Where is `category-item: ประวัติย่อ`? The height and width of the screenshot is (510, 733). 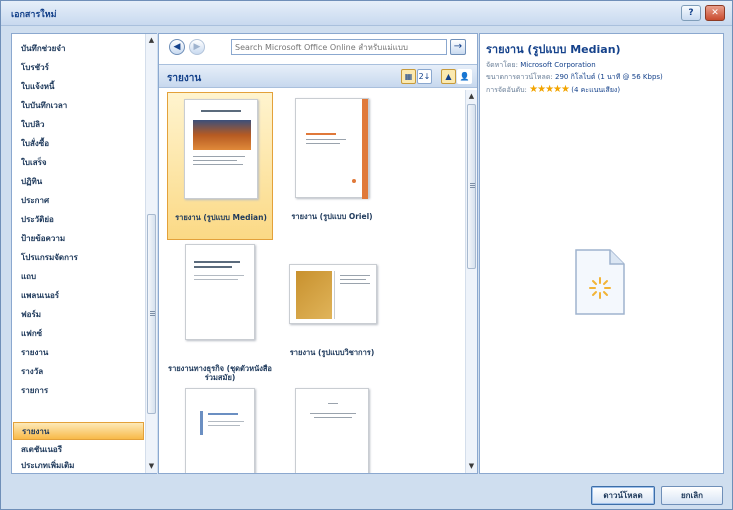
category-item: ประวัติย่อ is located at coordinates (78, 220).